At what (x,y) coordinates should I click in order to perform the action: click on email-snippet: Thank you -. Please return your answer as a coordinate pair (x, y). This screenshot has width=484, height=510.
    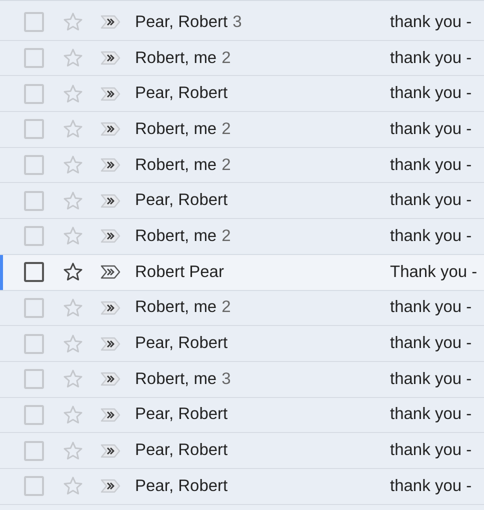
    Looking at the image, I should click on (434, 272).